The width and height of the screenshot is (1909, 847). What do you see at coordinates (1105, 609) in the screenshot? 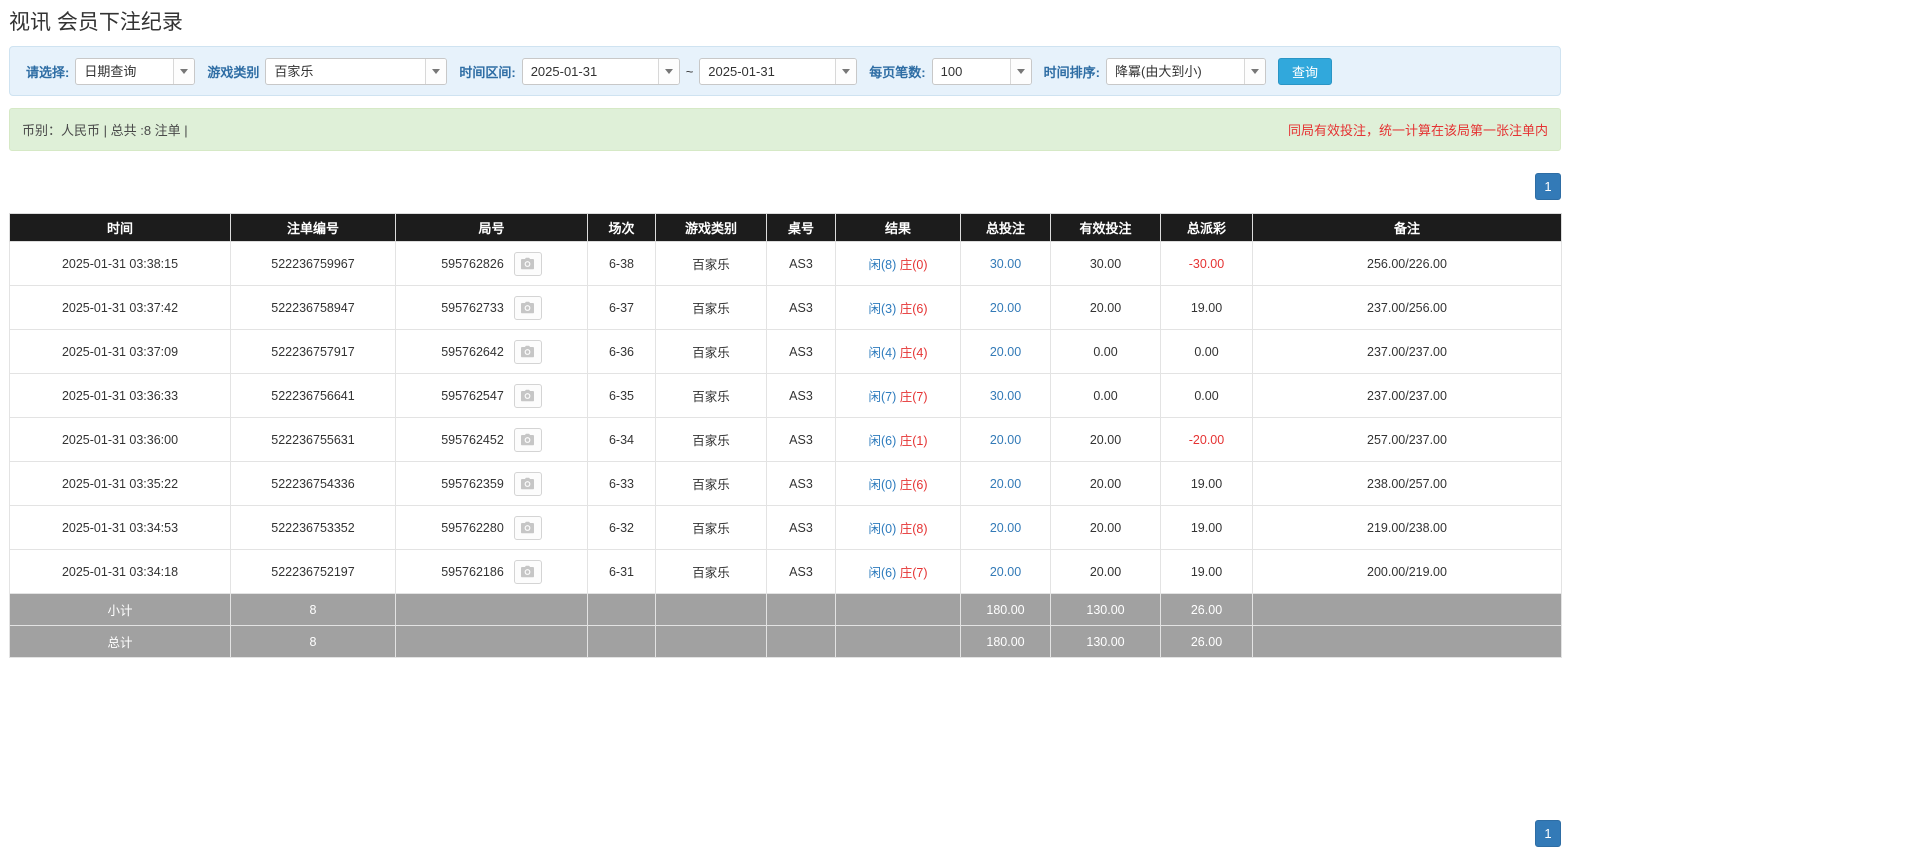
I see `footer-valid-bet: 130.00` at bounding box center [1105, 609].